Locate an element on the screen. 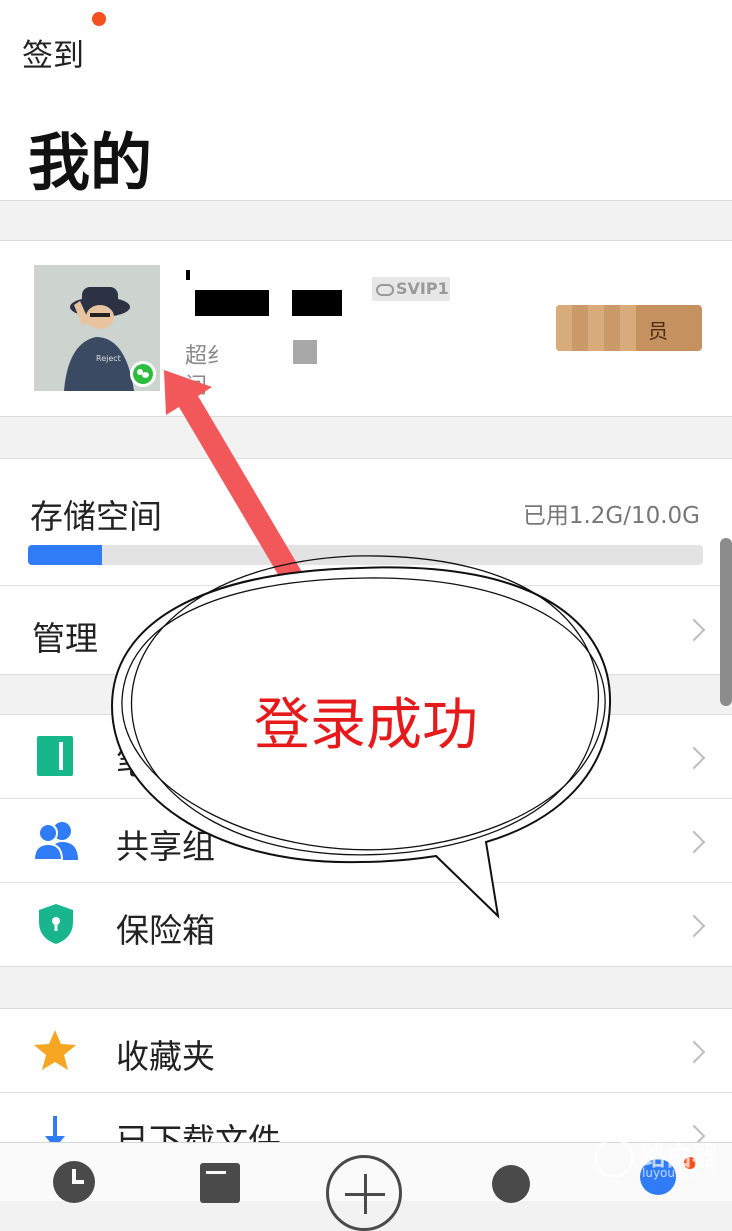 This screenshot has height=1231, width=732. profile-card: Reject SVIP1 超纟 间 员 is located at coordinates (366, 328).